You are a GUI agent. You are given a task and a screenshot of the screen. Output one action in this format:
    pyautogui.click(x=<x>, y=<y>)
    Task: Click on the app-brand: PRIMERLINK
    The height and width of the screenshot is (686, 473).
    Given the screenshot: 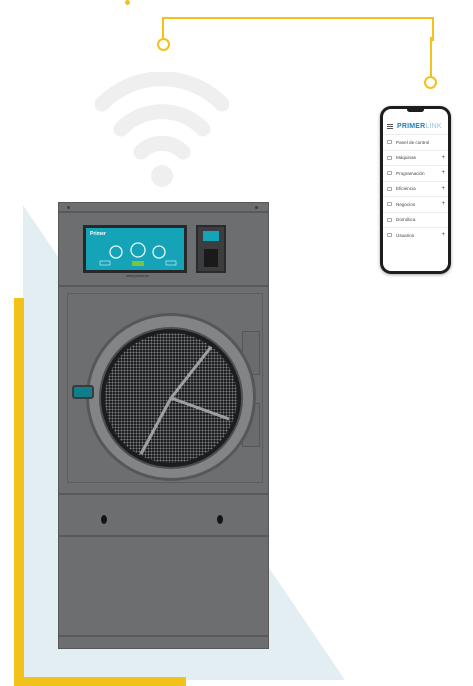 What is the action you would take?
    pyautogui.click(x=419, y=126)
    